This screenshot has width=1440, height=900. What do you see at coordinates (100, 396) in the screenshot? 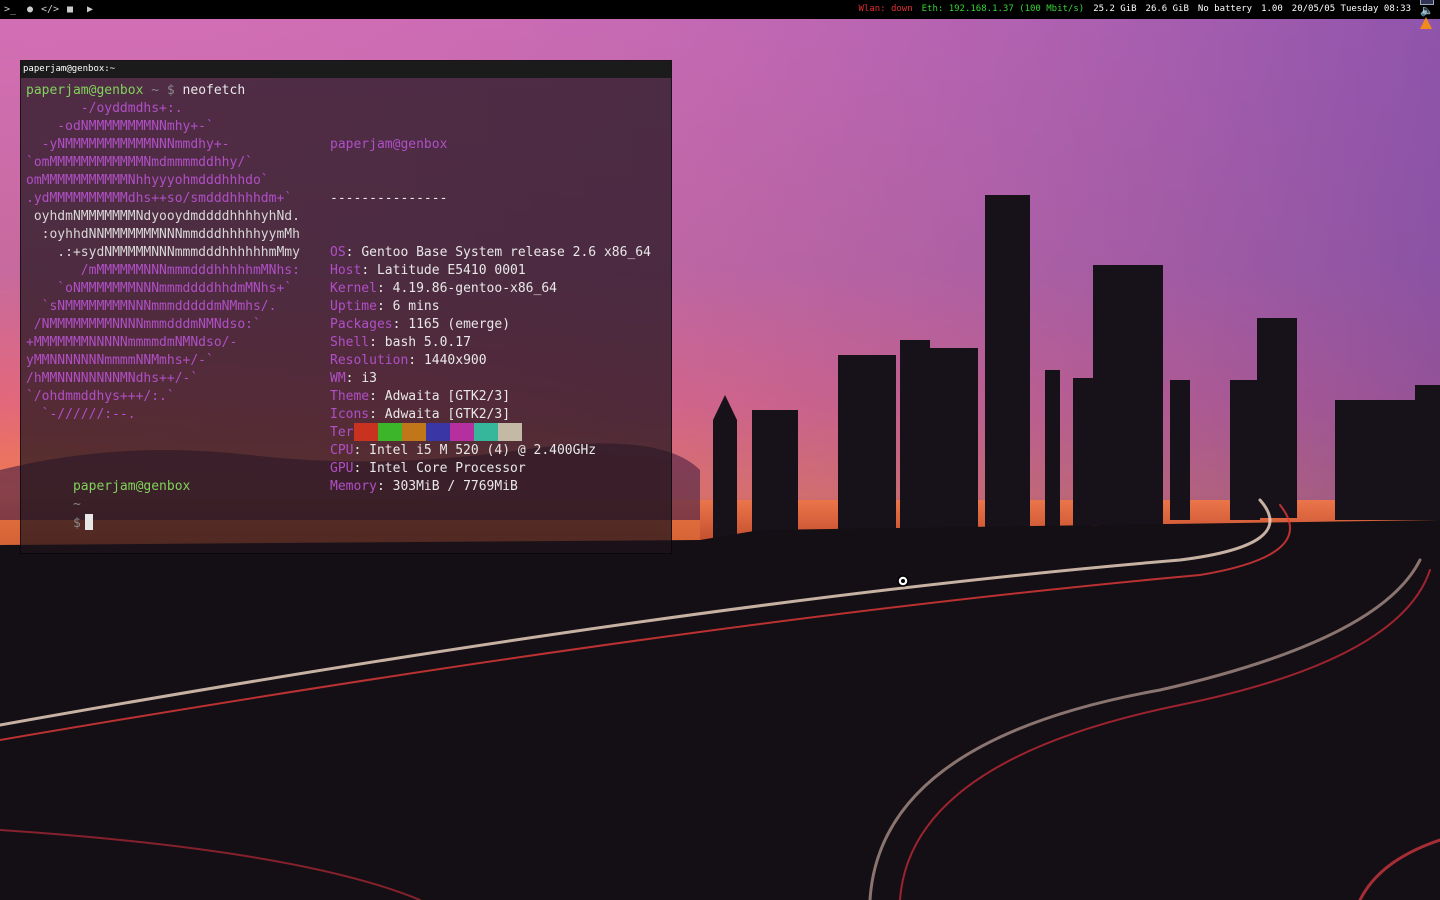
I see `logo-line: `/ohdmmddhys+++/:.`` at bounding box center [100, 396].